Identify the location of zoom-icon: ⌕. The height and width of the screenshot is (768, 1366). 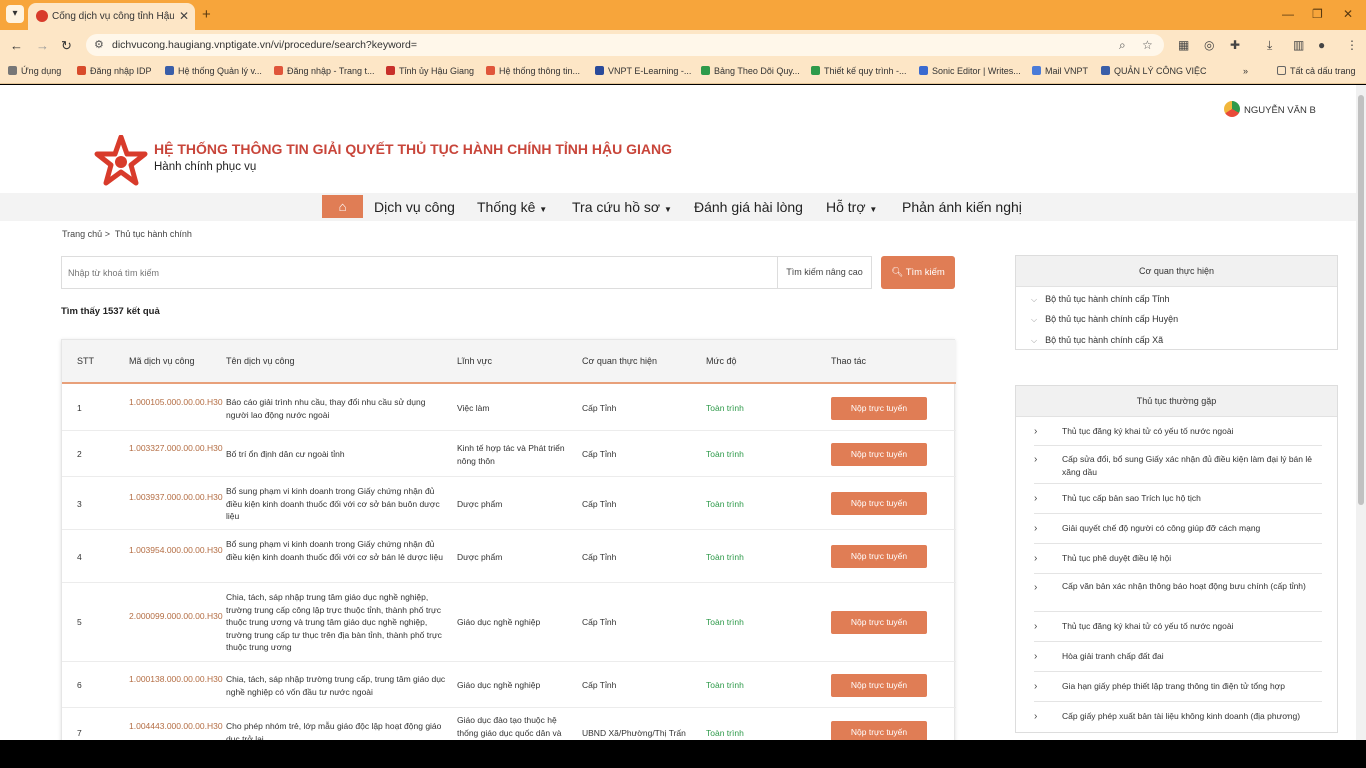
(1122, 45).